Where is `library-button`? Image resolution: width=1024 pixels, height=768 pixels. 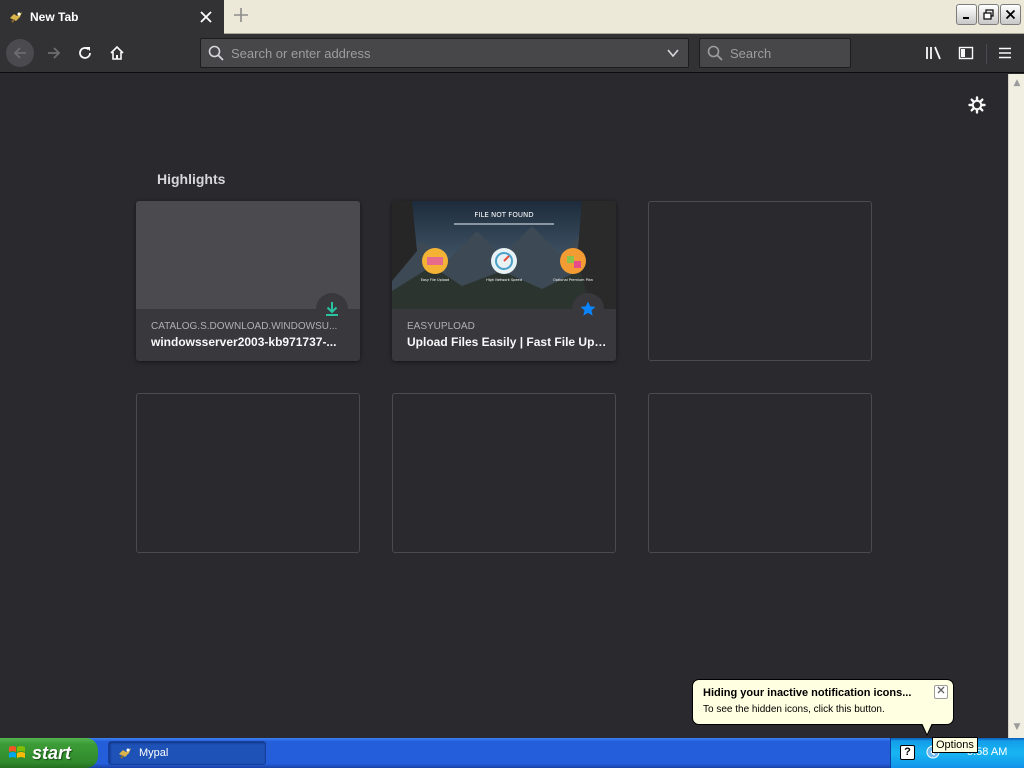
library-button is located at coordinates (934, 53).